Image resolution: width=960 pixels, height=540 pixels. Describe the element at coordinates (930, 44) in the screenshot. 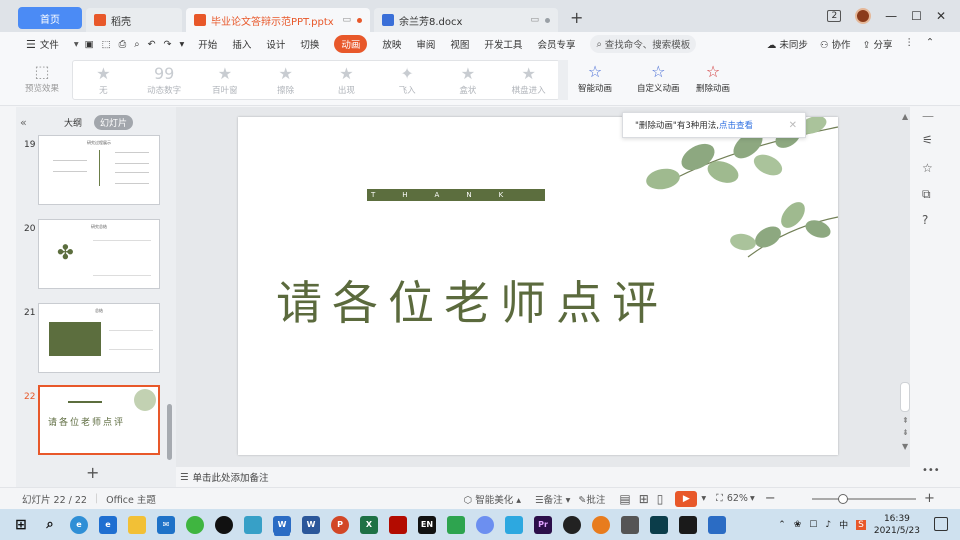

I see `collapse-ribbon-icon: ⌃` at that location.